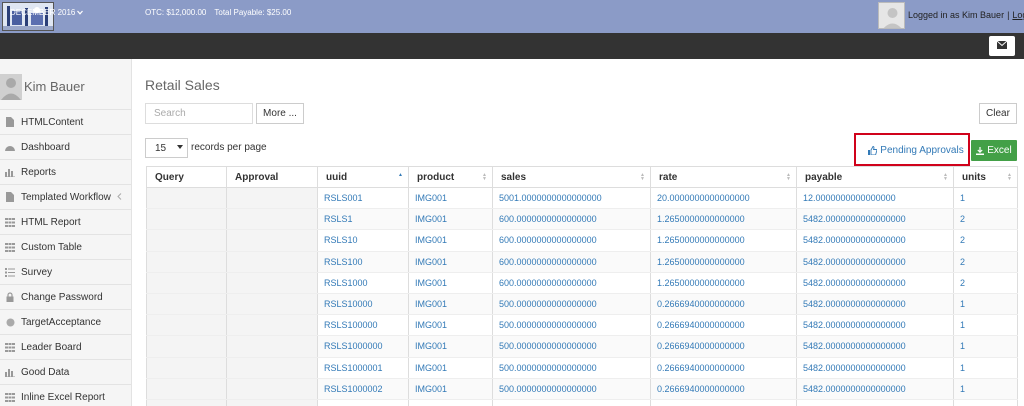 The height and width of the screenshot is (406, 1024). What do you see at coordinates (66, 121) in the screenshot?
I see `sidebar-item-htmlcontent: HTMLContent` at bounding box center [66, 121].